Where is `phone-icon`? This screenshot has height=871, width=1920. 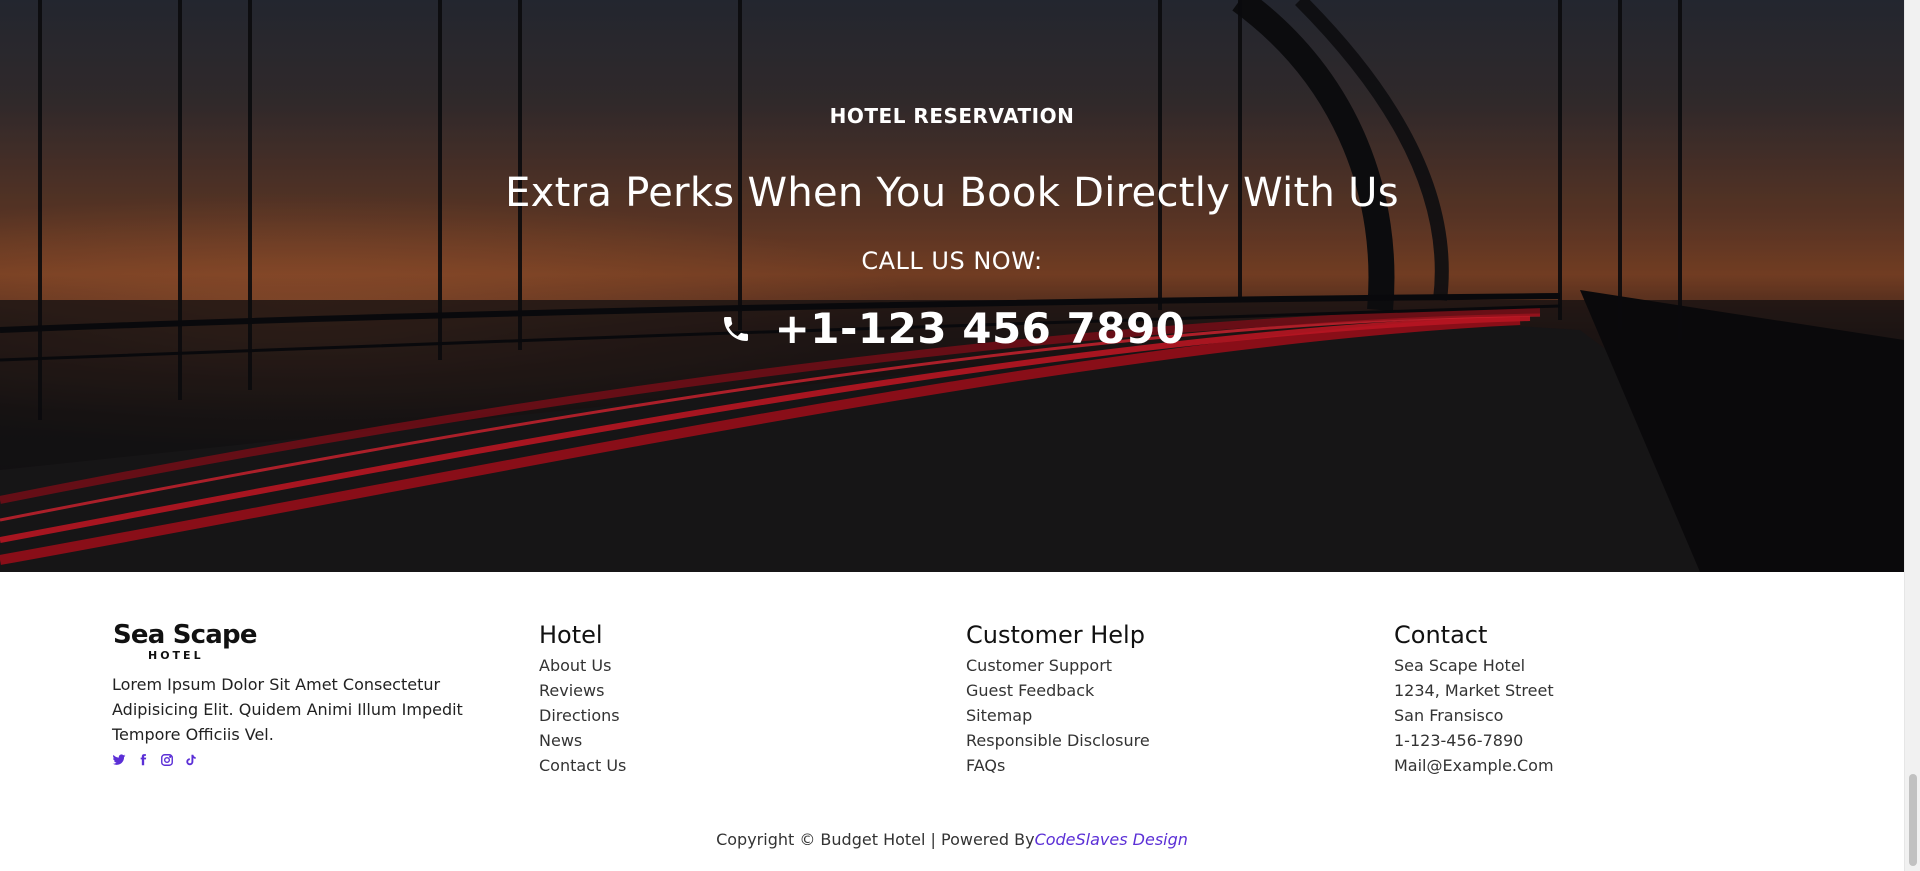 phone-icon is located at coordinates (736, 329).